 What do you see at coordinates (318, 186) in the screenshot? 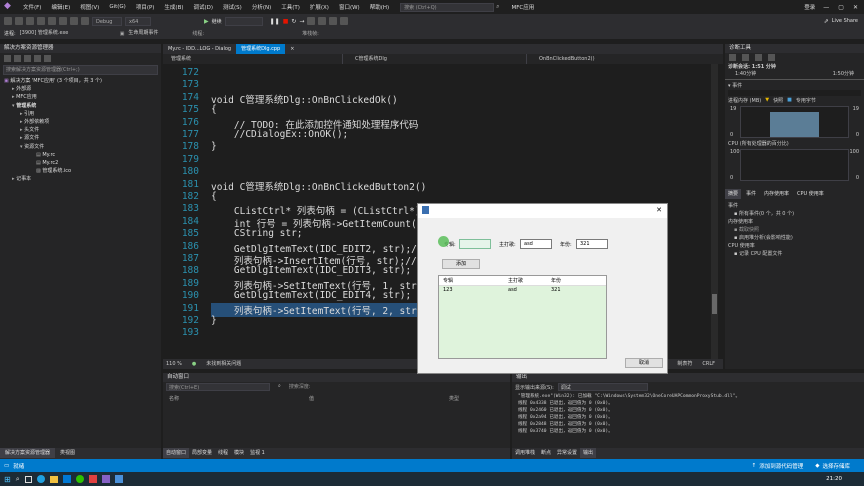
I see `code-line: void C管理系统Dlg::OnBnClickedButton2()` at bounding box center [318, 186].